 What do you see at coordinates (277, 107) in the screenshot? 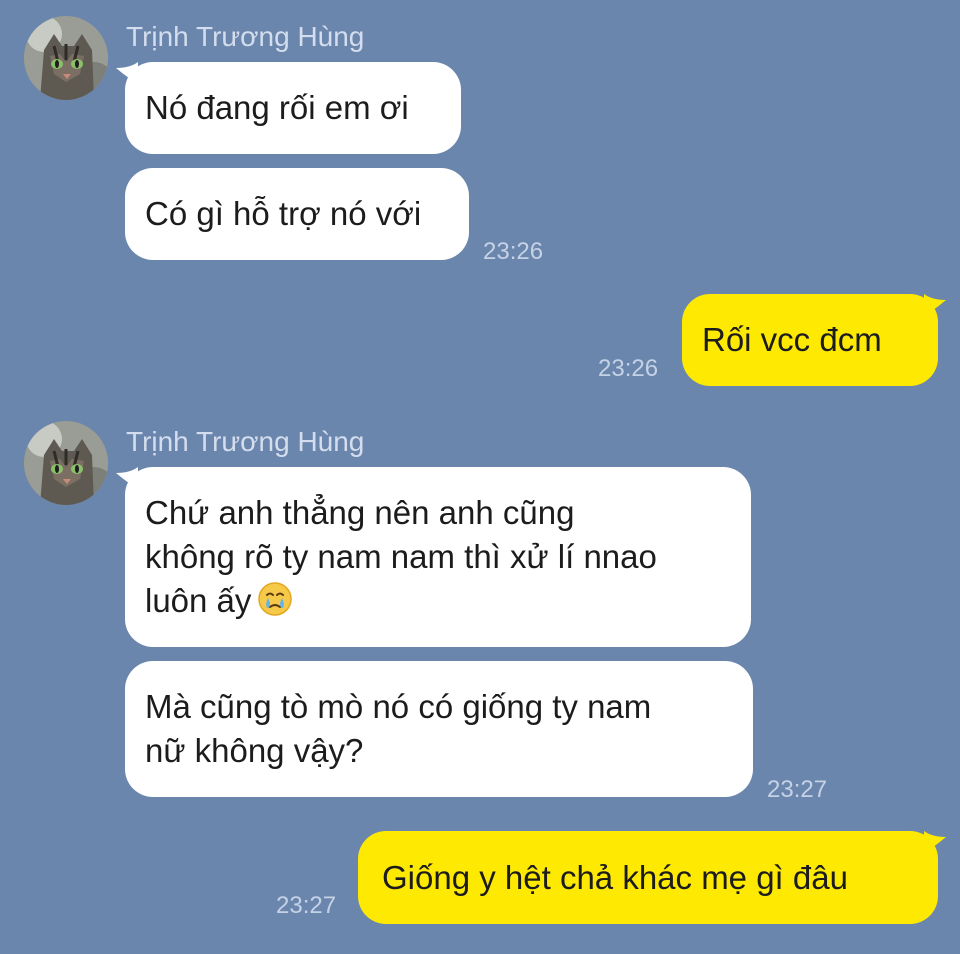
I see `message-text: Nó đang rối em ơi` at bounding box center [277, 107].